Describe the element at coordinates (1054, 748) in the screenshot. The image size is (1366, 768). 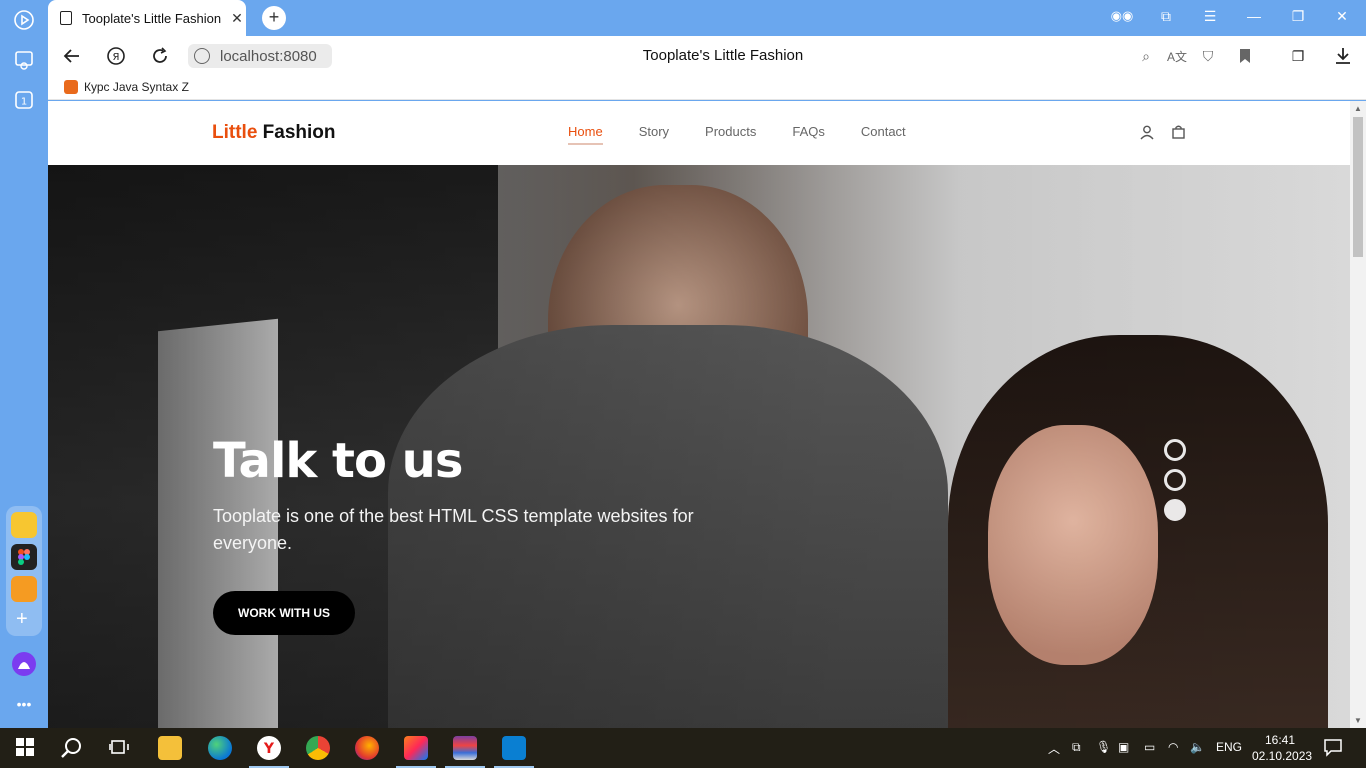
I see `tray-chevron-icon: ︿` at that location.